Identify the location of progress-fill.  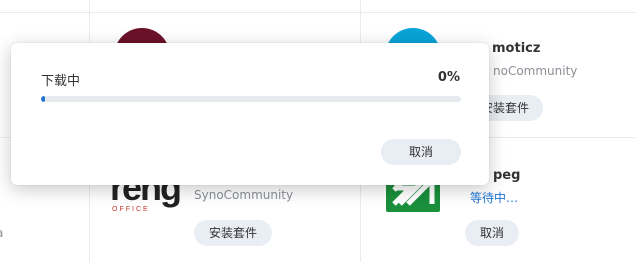
(43, 99).